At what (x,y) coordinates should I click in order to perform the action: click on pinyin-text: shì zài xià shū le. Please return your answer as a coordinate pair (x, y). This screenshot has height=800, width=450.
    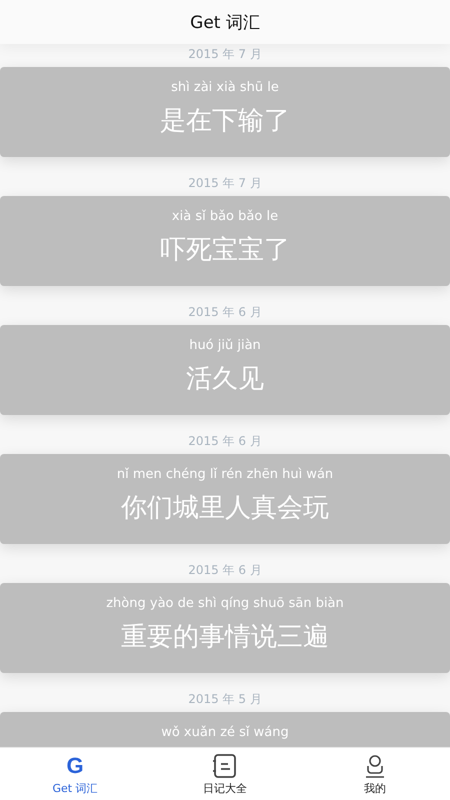
    Looking at the image, I should click on (225, 88).